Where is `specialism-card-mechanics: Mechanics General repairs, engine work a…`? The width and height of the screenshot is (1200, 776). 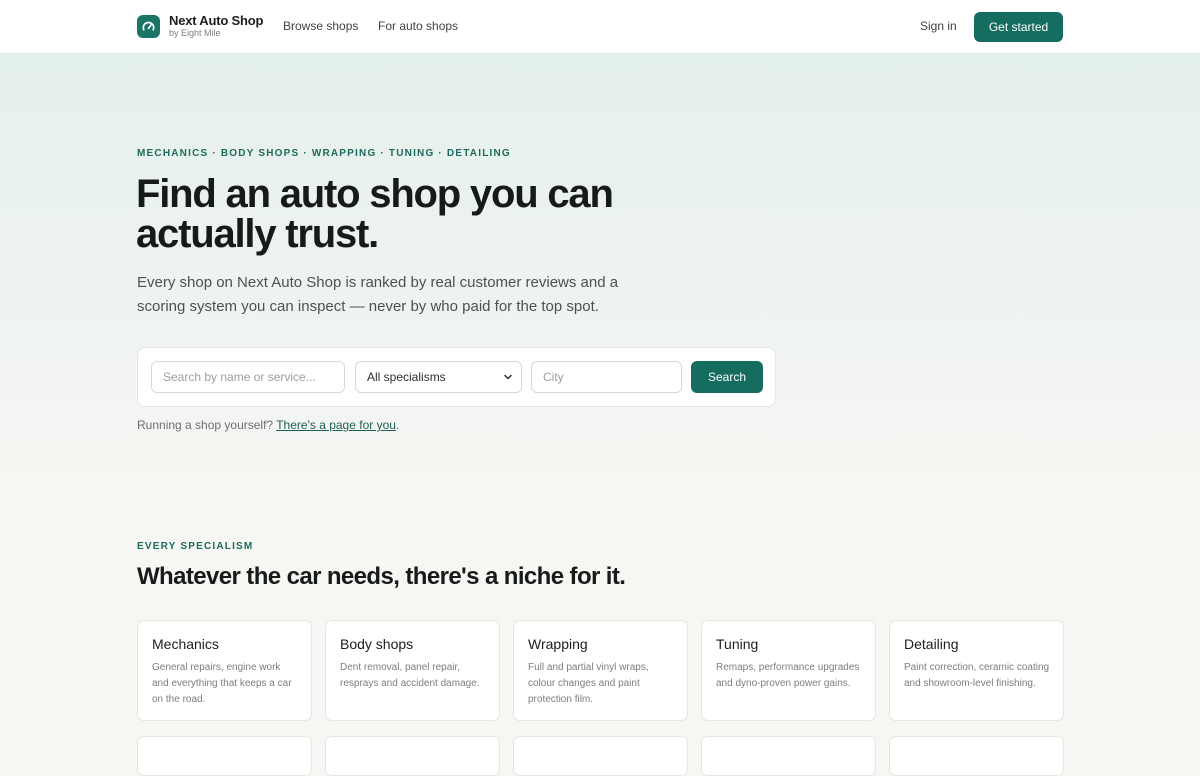 specialism-card-mechanics: Mechanics General repairs, engine work a… is located at coordinates (224, 670).